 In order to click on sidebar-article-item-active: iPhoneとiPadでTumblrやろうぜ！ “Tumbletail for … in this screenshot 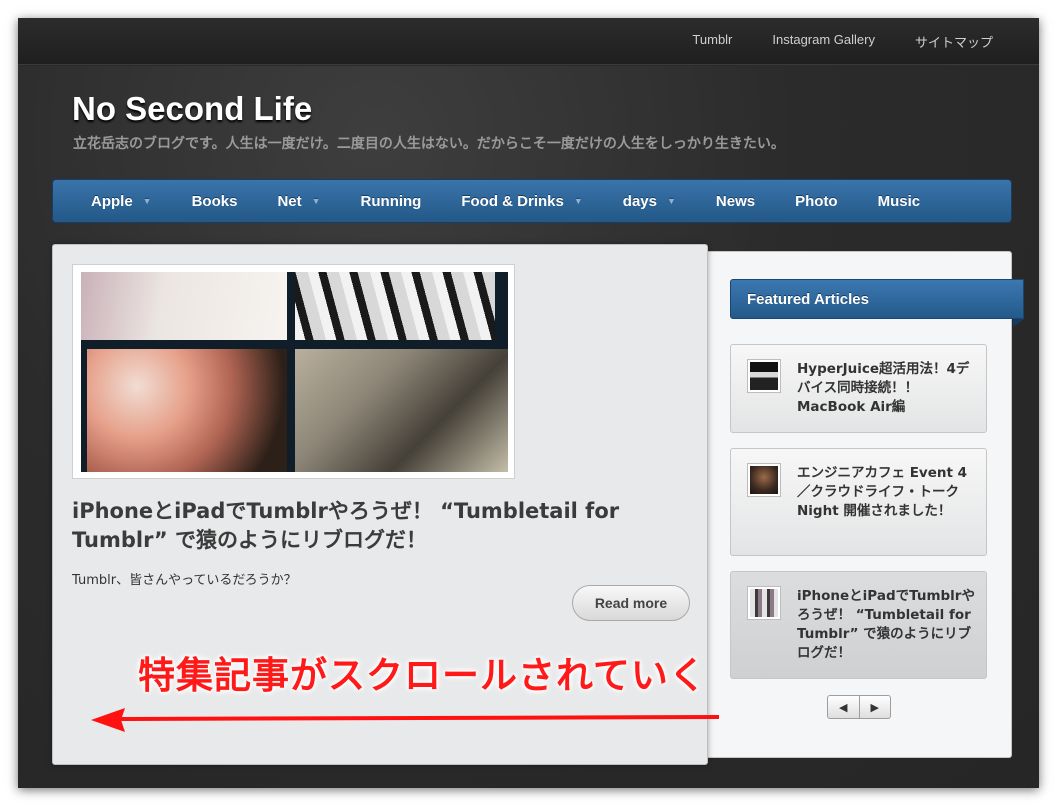, I will do `click(858, 625)`.